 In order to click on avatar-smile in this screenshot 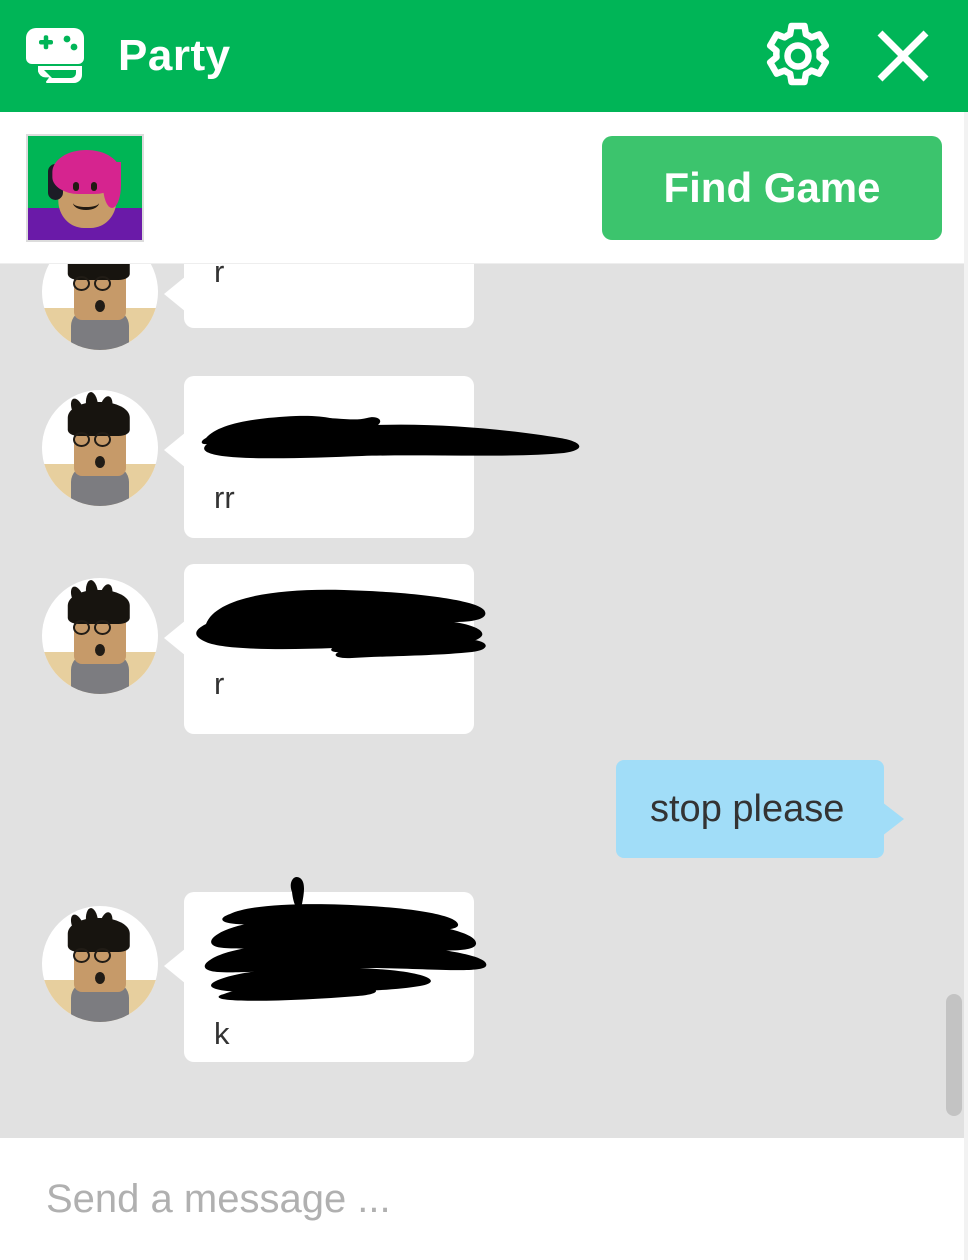, I will do `click(86, 203)`.